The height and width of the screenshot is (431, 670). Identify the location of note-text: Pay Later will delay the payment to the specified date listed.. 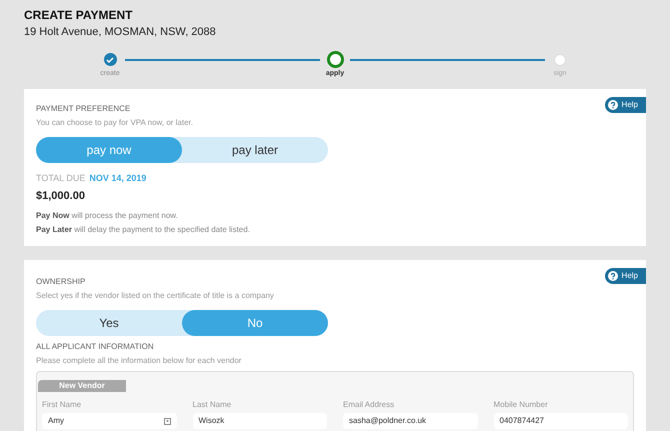
(143, 230).